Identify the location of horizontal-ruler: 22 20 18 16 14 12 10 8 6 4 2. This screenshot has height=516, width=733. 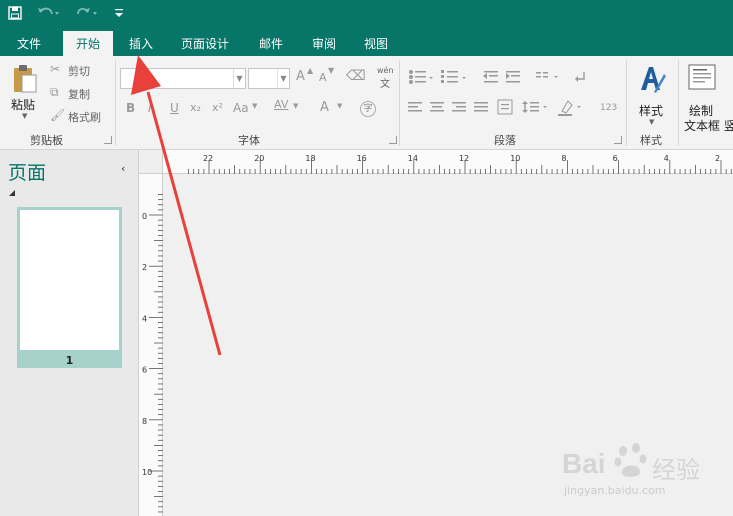
(448, 162).